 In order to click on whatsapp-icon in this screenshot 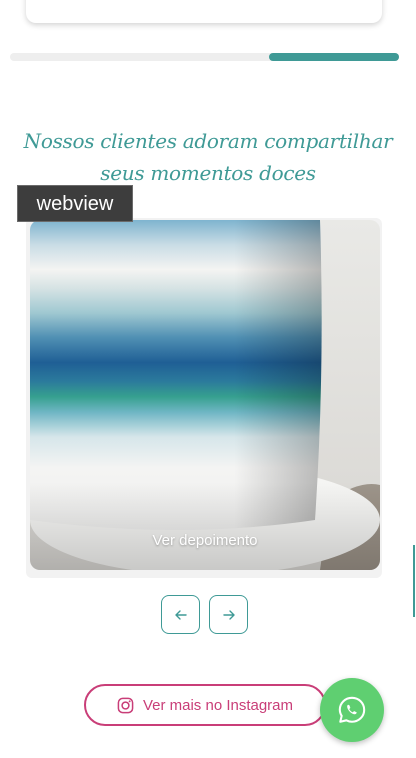, I will do `click(352, 709)`.